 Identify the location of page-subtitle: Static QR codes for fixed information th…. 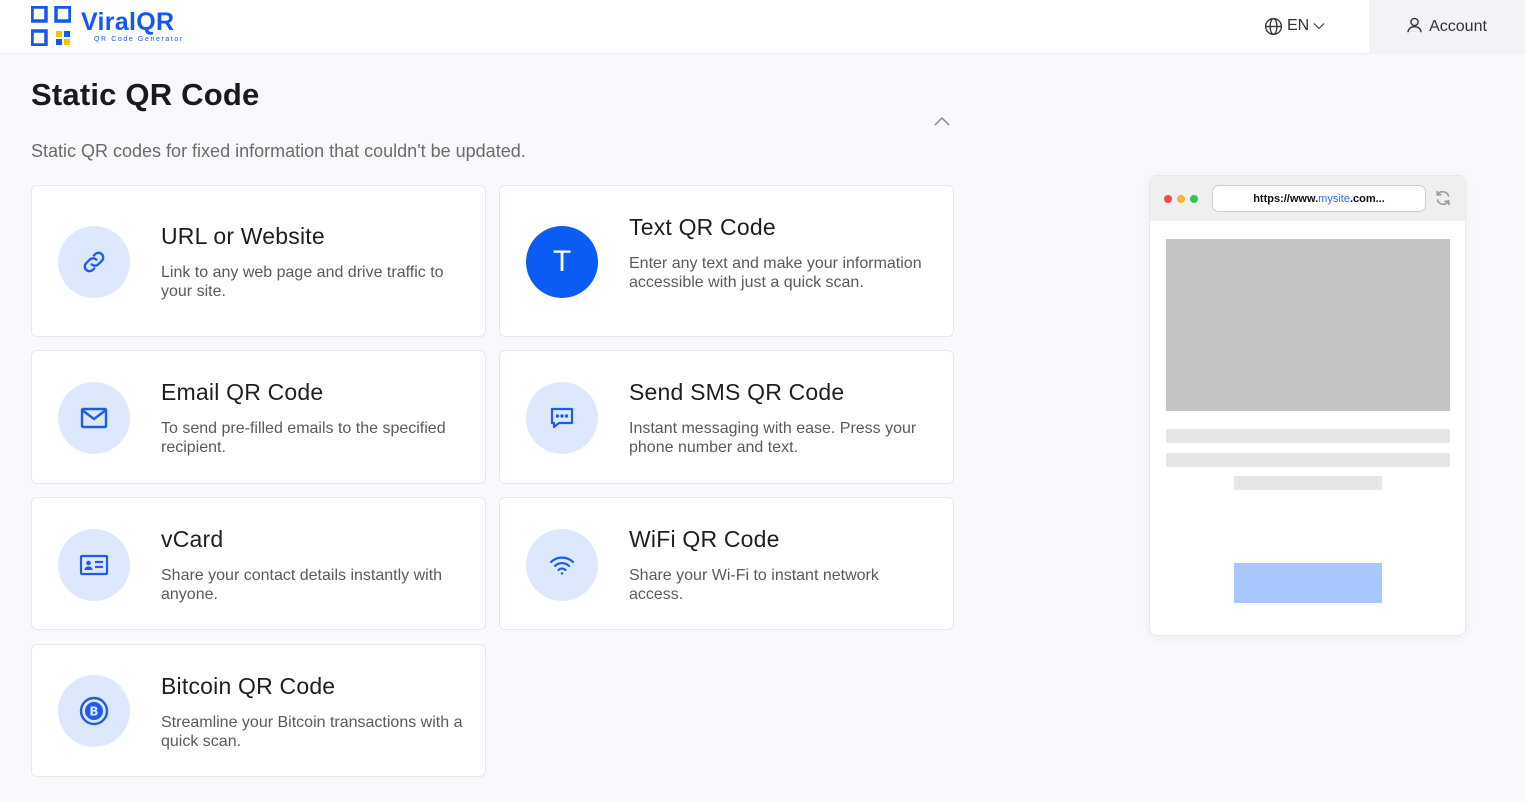
(278, 151).